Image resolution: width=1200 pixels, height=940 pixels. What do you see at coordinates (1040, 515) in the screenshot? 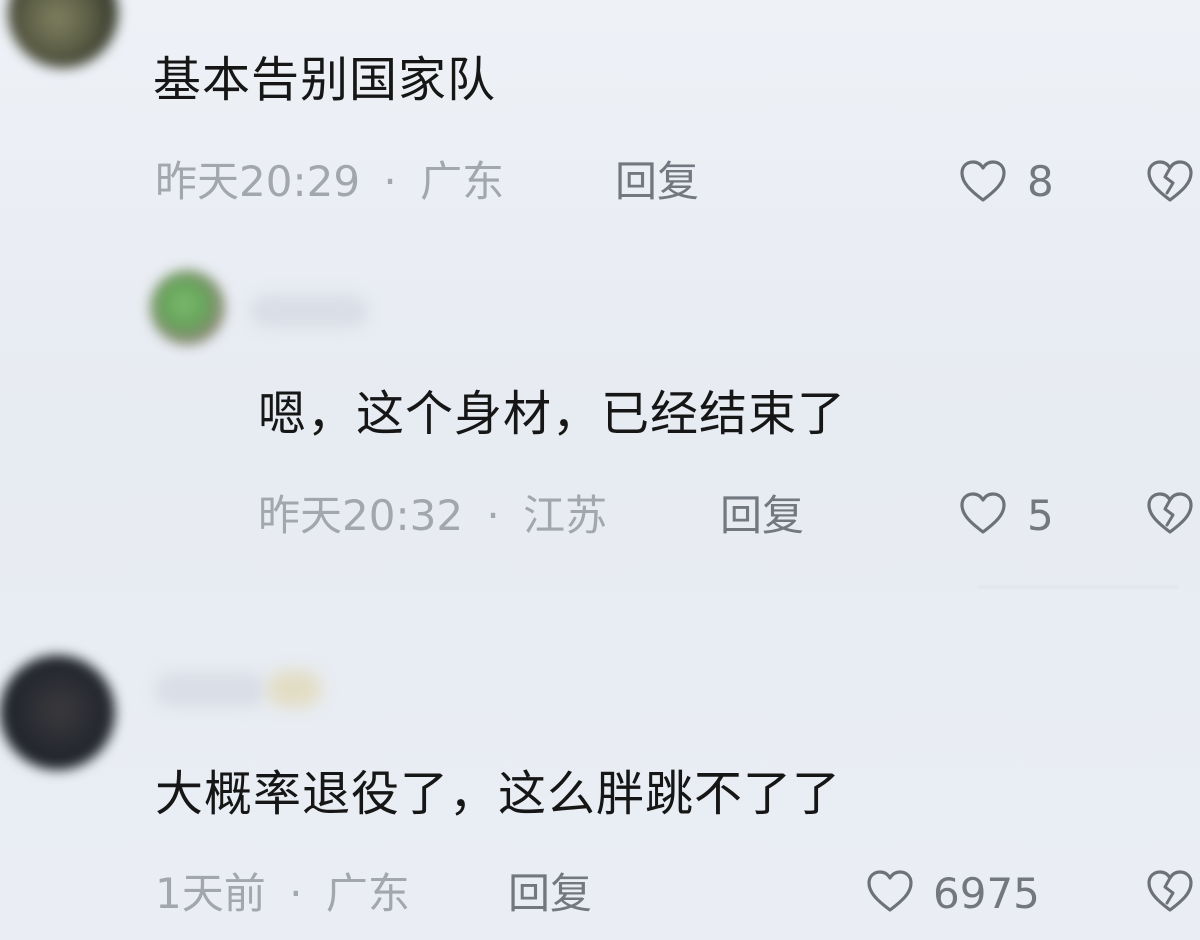
I see `like-count: 5` at bounding box center [1040, 515].